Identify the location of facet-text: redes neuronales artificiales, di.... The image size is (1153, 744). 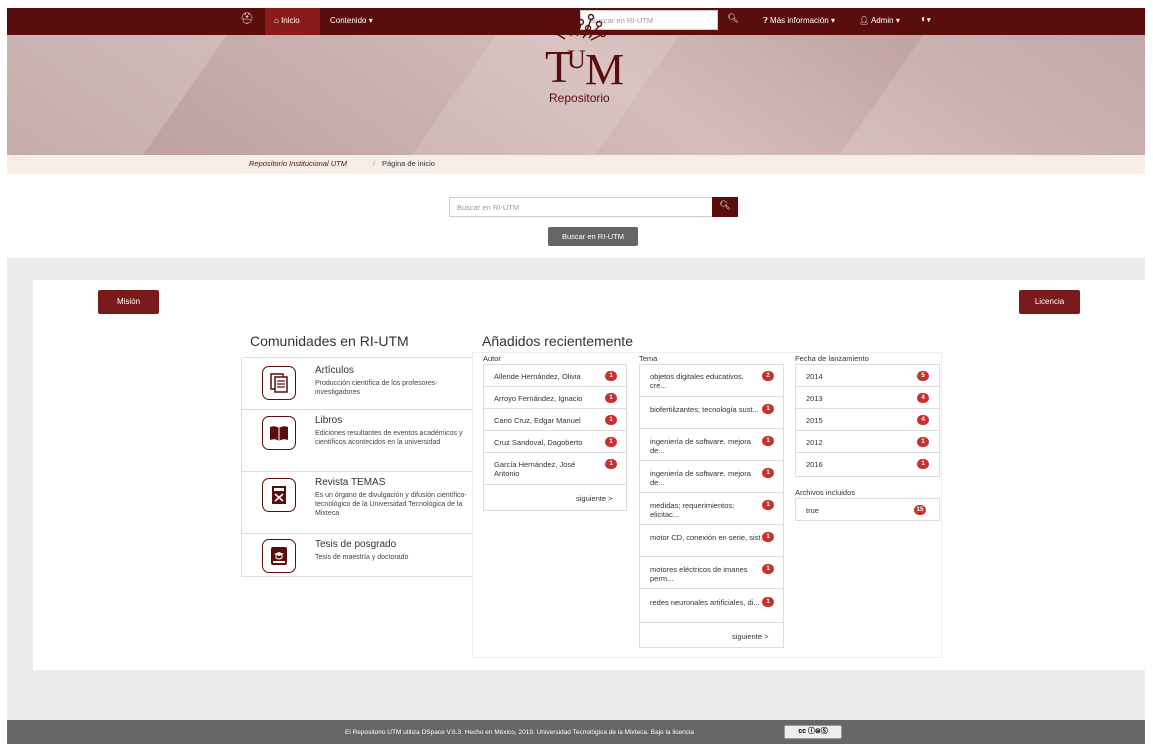
(705, 602).